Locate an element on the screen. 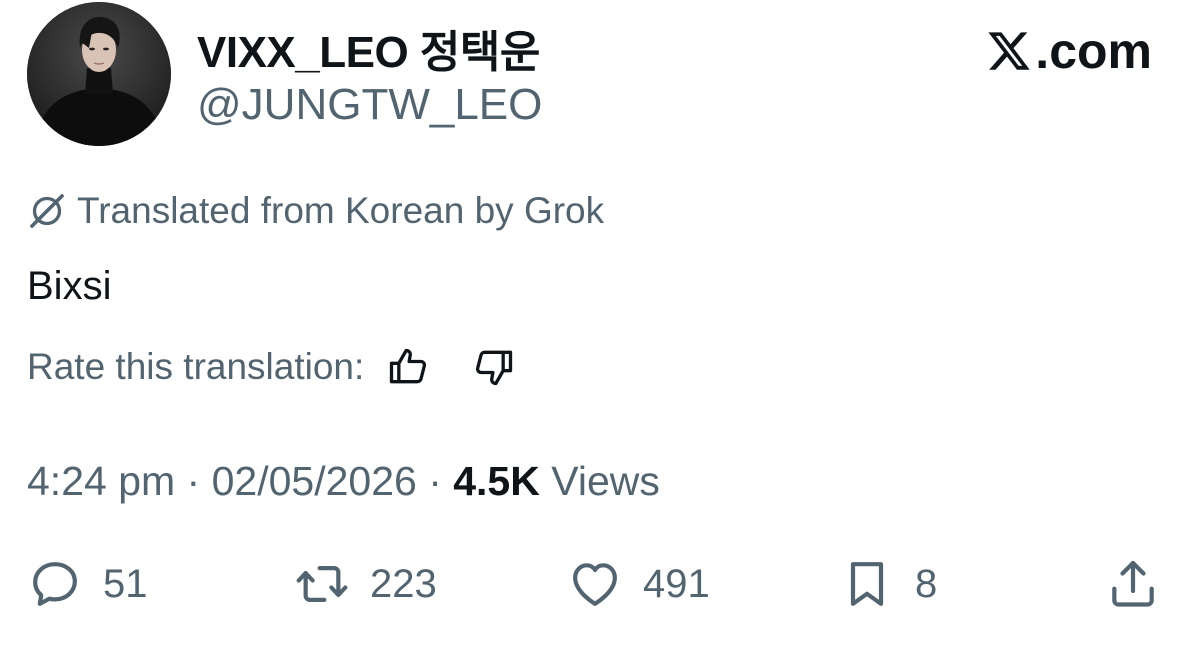 The height and width of the screenshot is (653, 1200). avatar is located at coordinates (99, 74).